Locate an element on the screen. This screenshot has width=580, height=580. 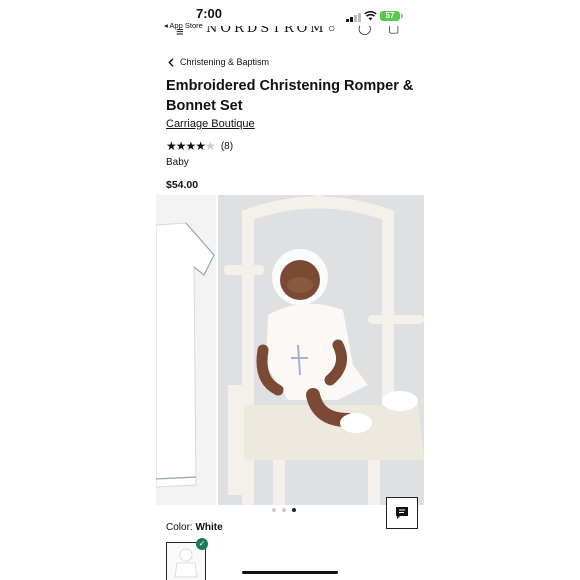
chat-button is located at coordinates (402, 513).